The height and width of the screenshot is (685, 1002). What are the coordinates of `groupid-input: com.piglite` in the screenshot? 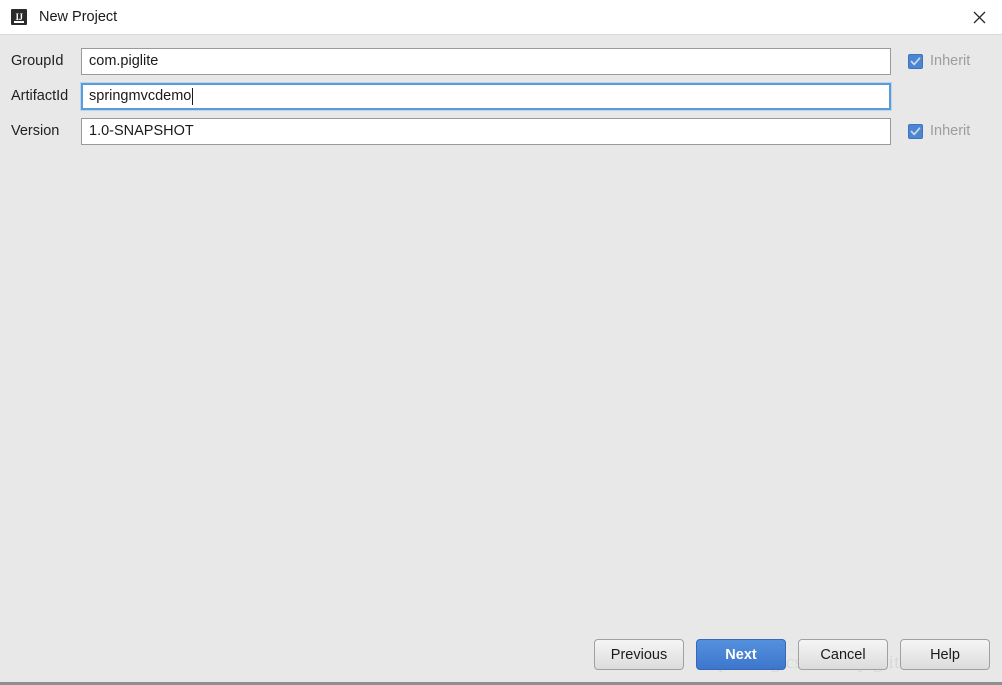 It's located at (486, 61).